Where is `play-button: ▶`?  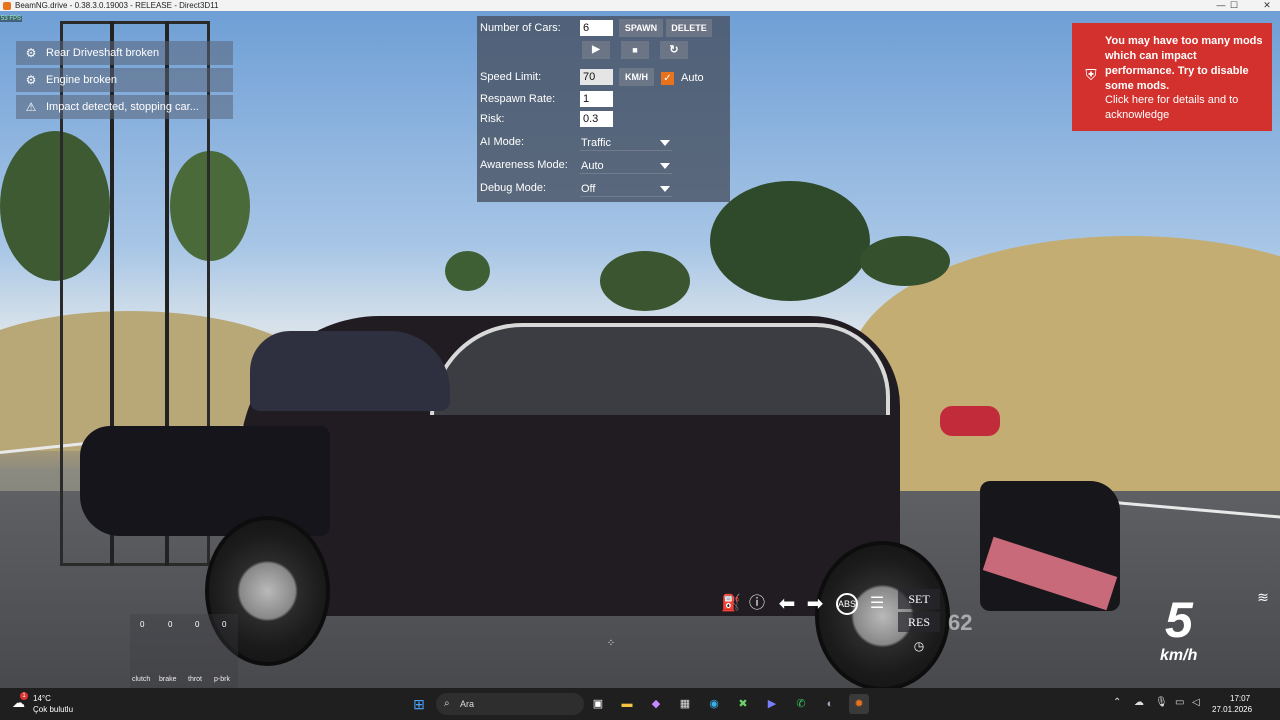 play-button: ▶ is located at coordinates (596, 50).